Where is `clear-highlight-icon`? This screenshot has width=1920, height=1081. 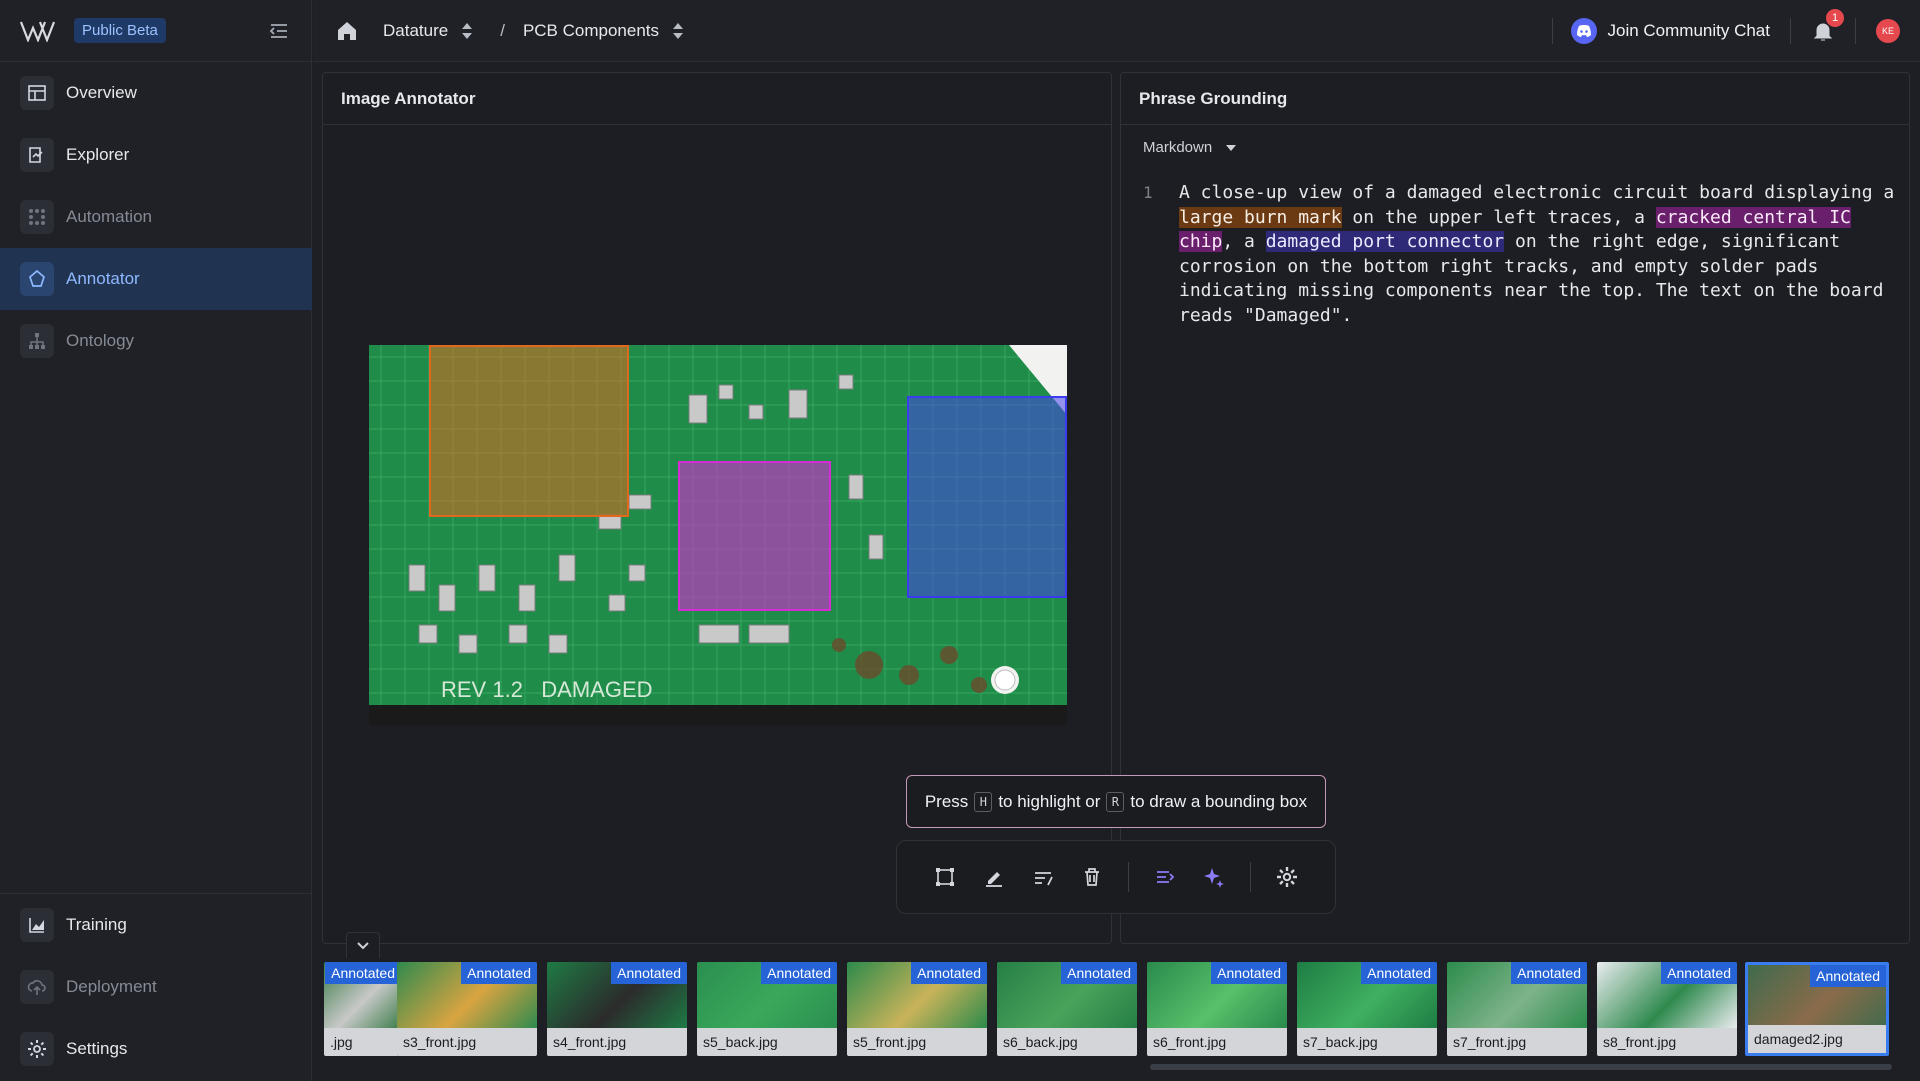 clear-highlight-icon is located at coordinates (1043, 877).